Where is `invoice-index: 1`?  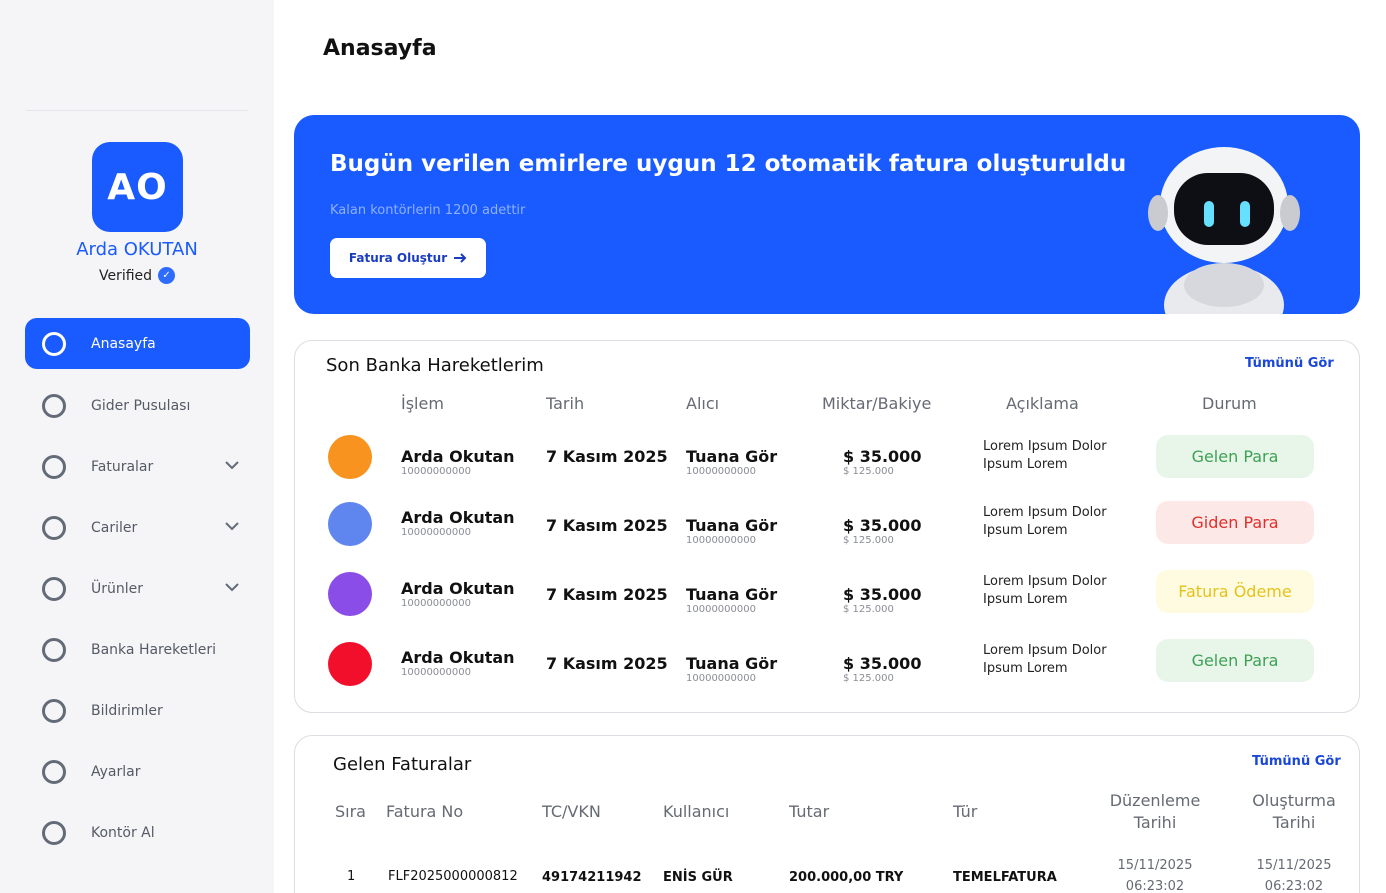 invoice-index: 1 is located at coordinates (351, 876).